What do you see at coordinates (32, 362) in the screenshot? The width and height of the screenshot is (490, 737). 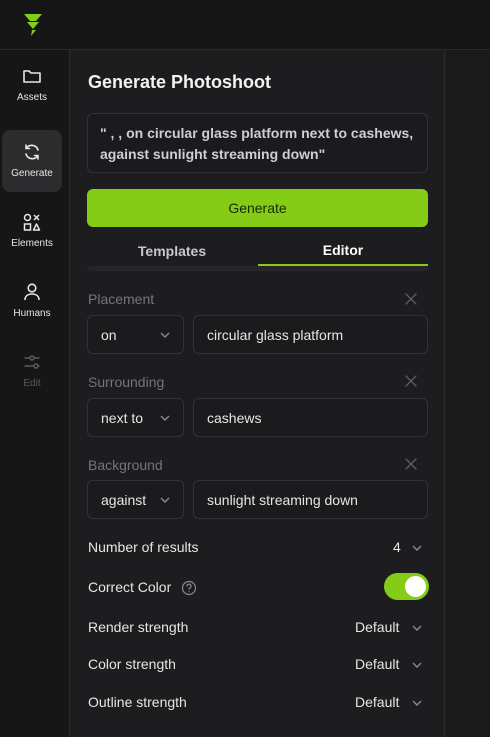 I see `sliders-icon` at bounding box center [32, 362].